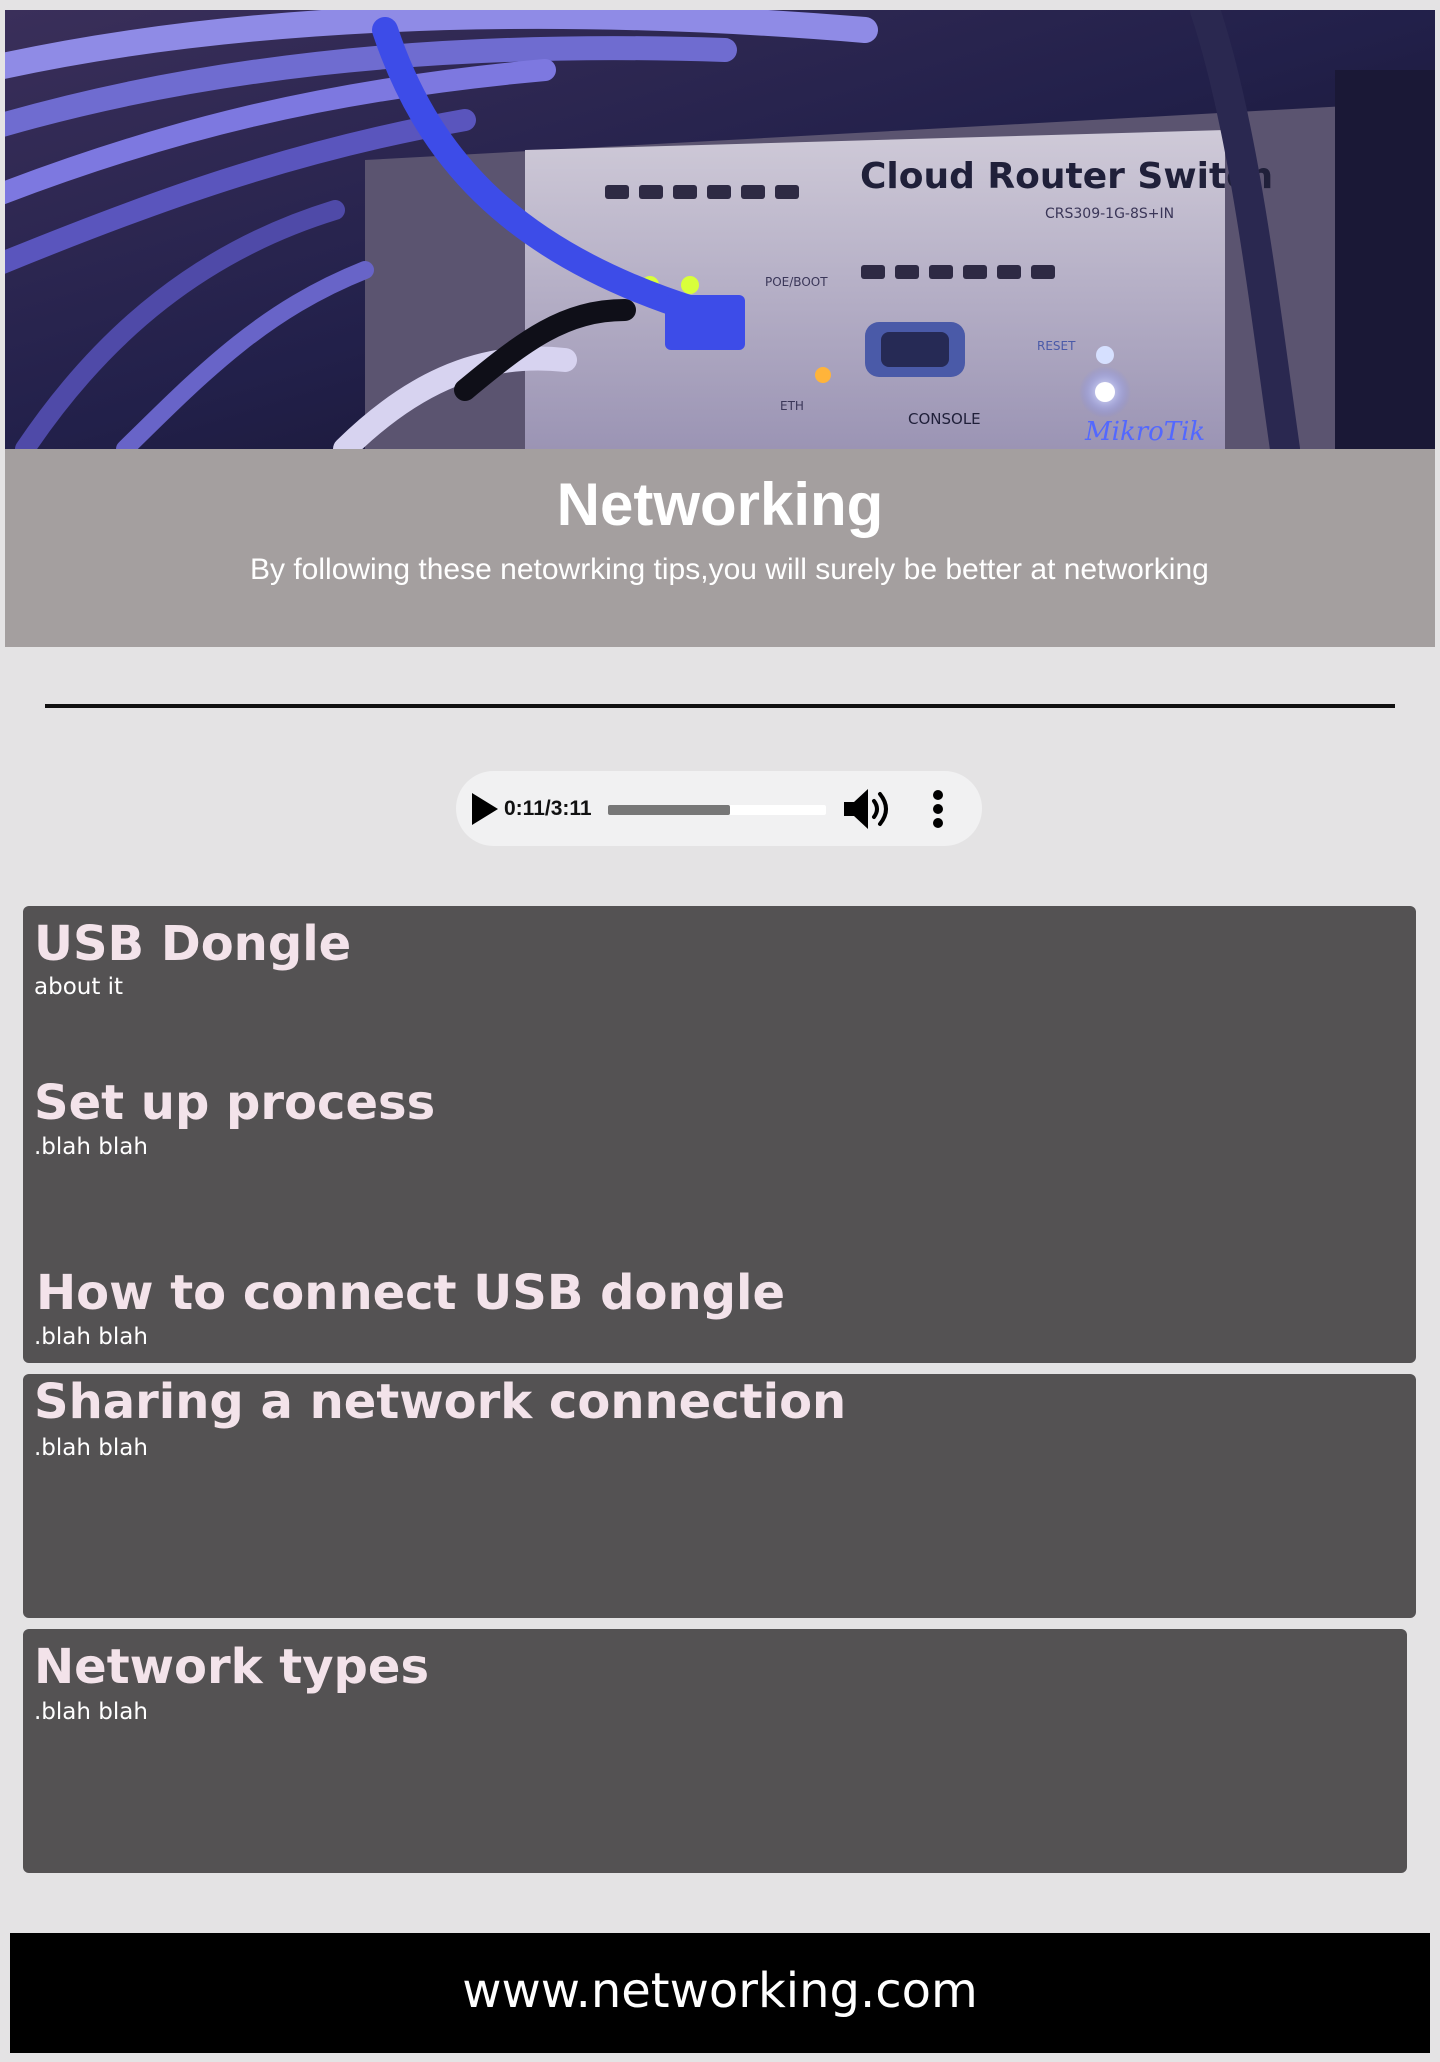 The width and height of the screenshot is (1440, 2062). What do you see at coordinates (715, 1751) in the screenshot?
I see `card-network-types: Network types .blah blah` at bounding box center [715, 1751].